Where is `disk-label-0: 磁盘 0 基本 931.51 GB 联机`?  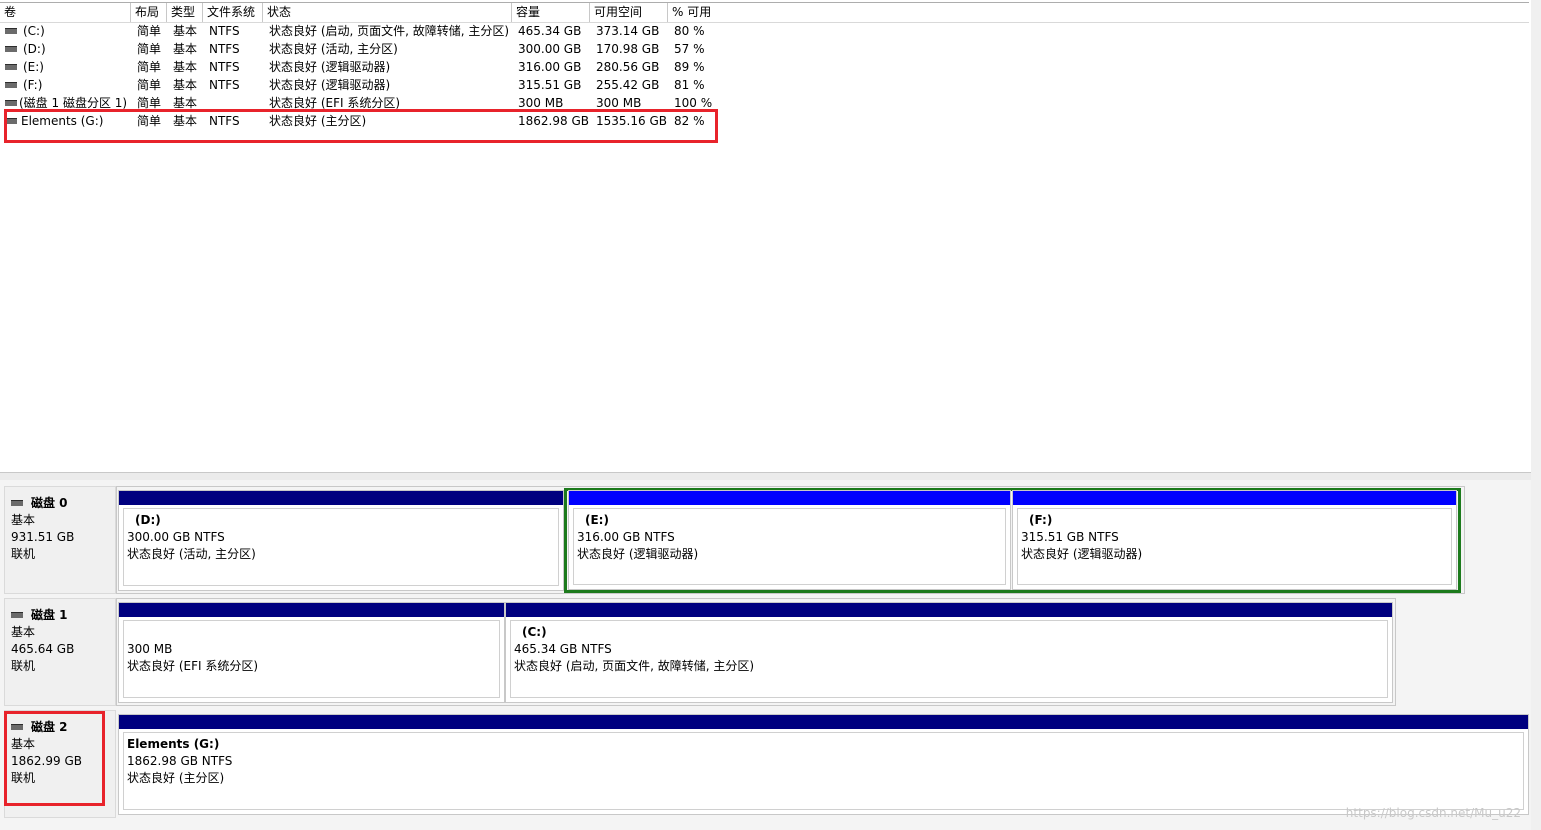
disk-label-0: 磁盘 0 基本 931.51 GB 联机 is located at coordinates (60, 540).